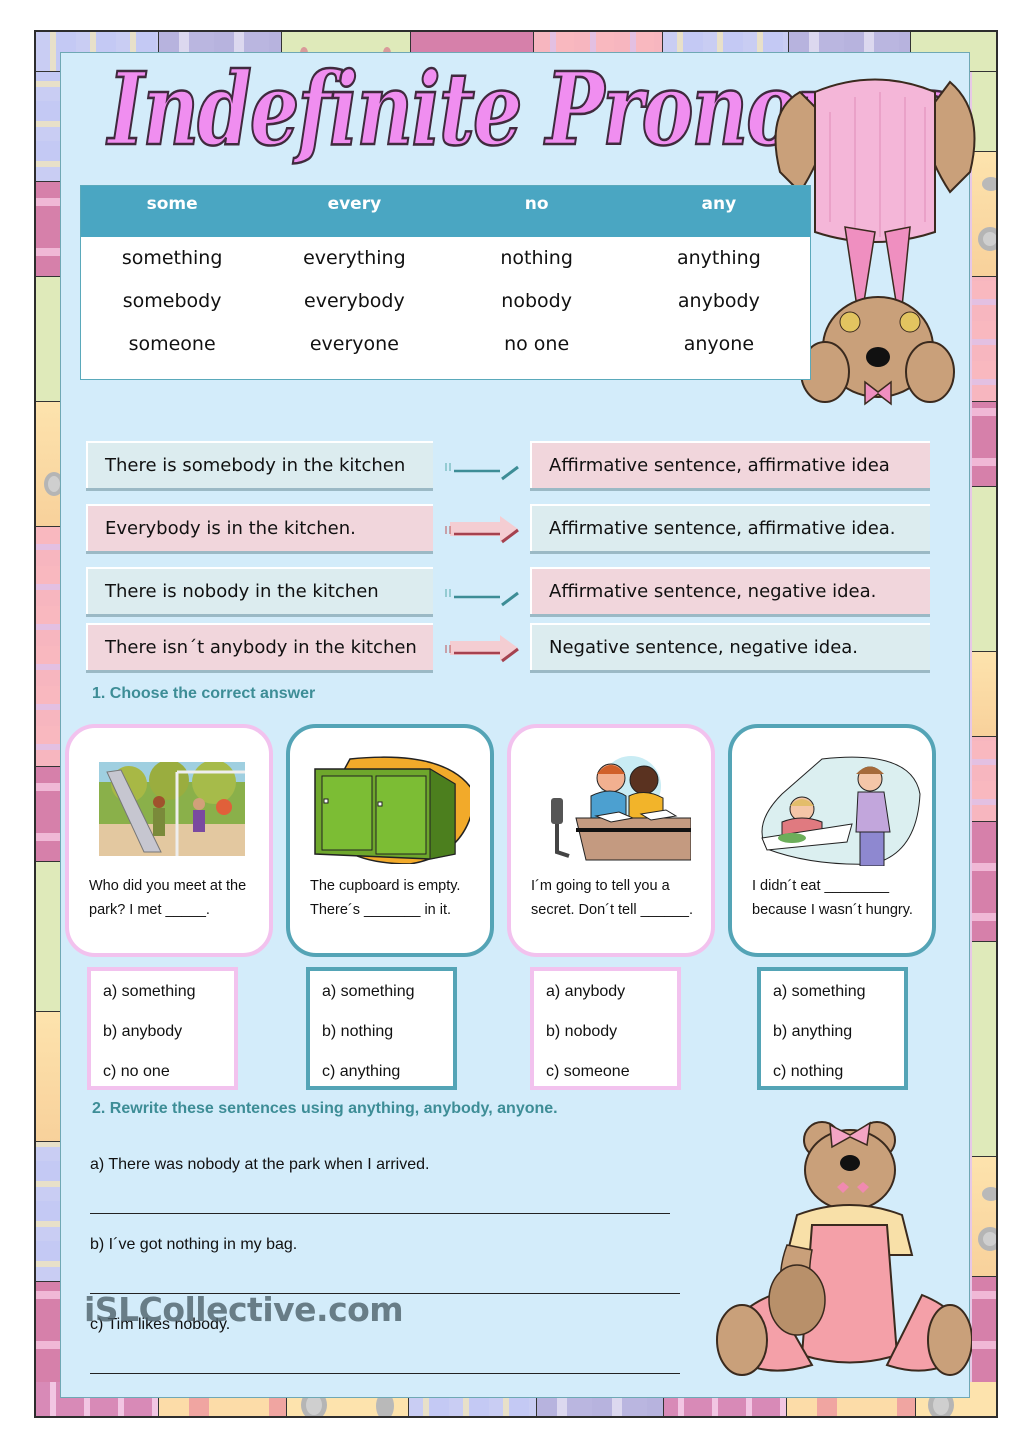  What do you see at coordinates (244, 1309) in the screenshot?
I see `watermark: iSLCollective.com` at bounding box center [244, 1309].